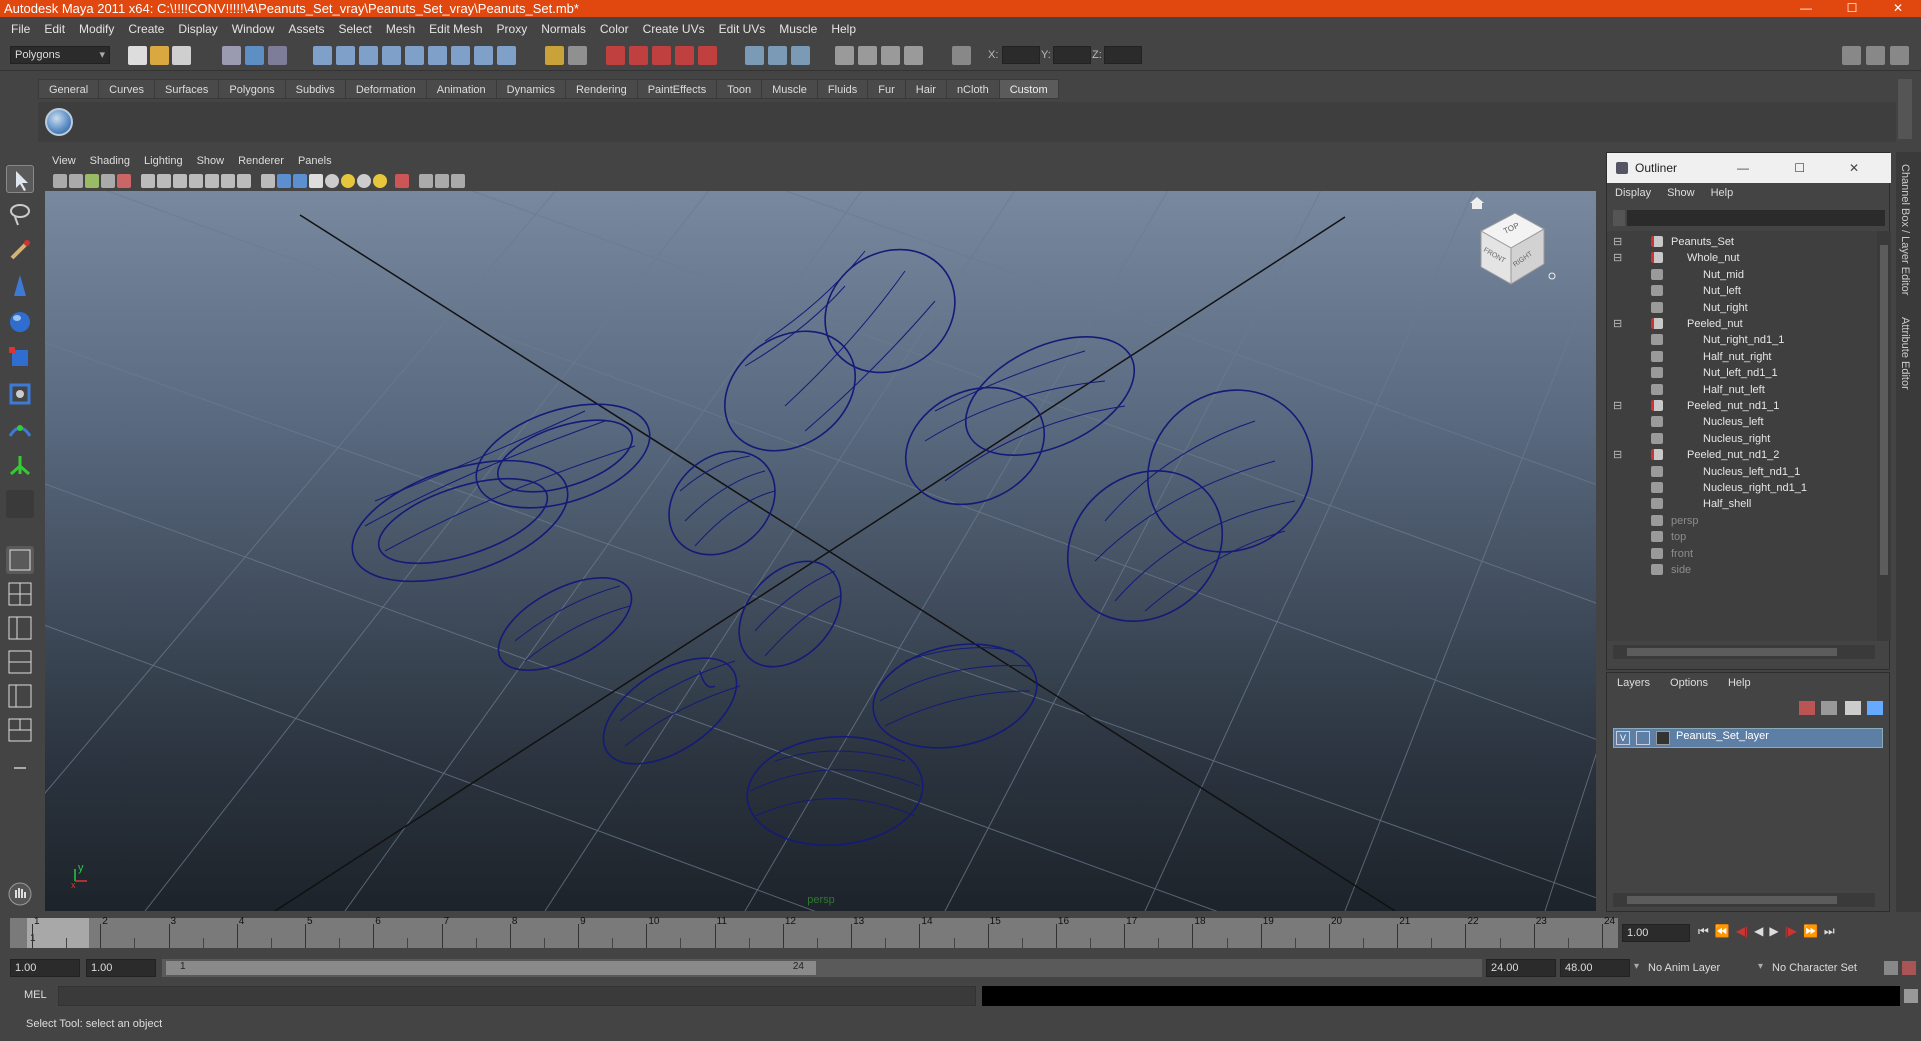 Image resolution: width=1921 pixels, height=1041 pixels. I want to click on xray-icon, so click(426, 181).